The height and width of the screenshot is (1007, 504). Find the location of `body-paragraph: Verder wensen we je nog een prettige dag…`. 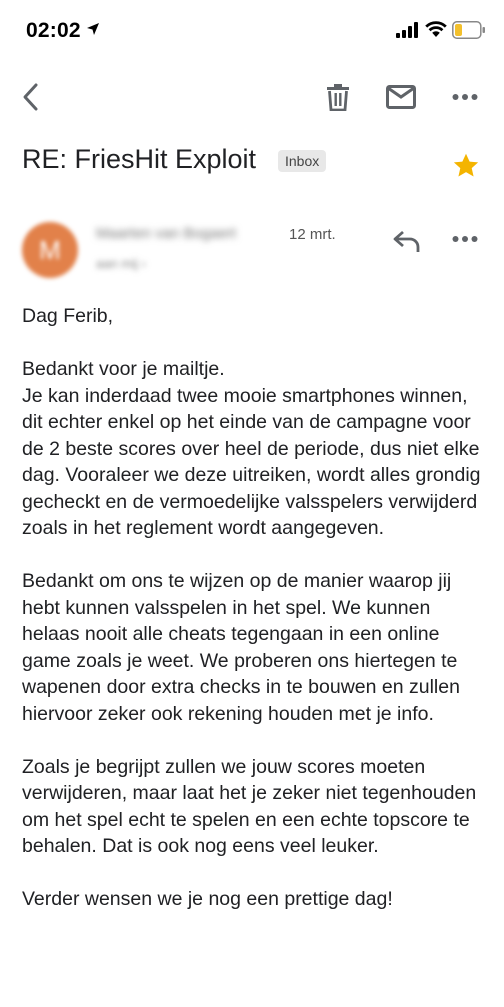

body-paragraph: Verder wensen we je nog een prettige dag… is located at coordinates (207, 899).